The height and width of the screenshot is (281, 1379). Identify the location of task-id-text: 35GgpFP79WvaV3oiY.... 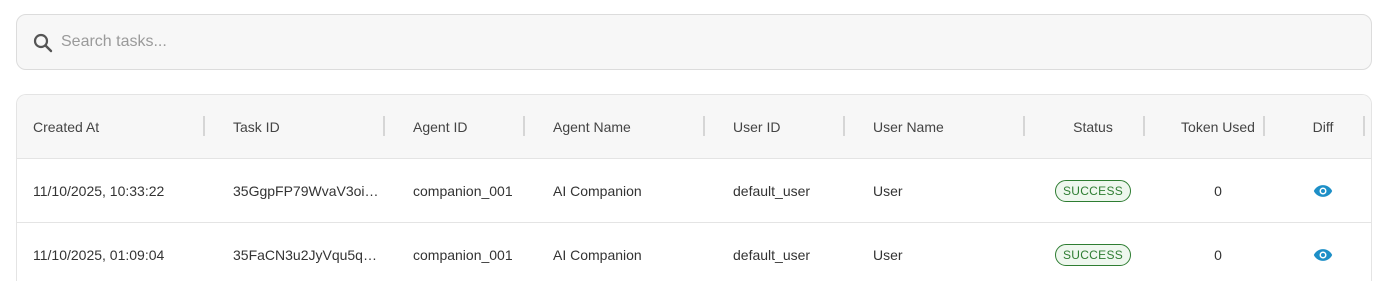
(308, 190).